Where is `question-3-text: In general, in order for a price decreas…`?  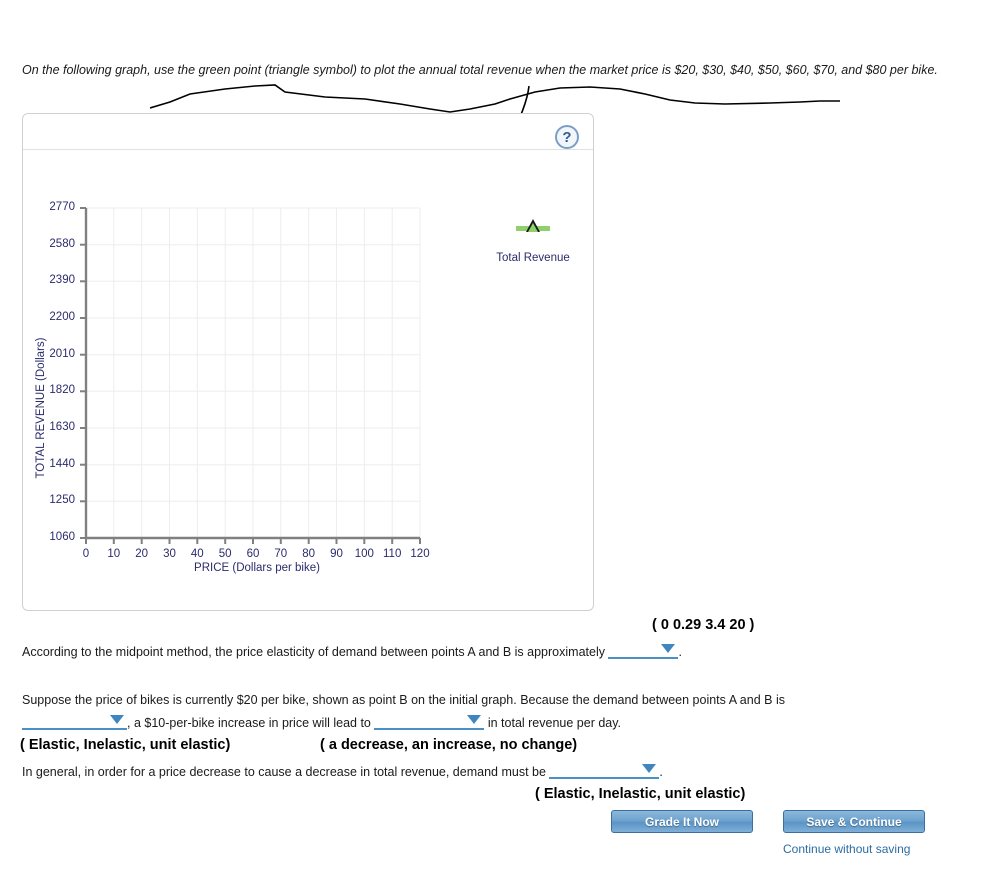
question-3-text: In general, in order for a price decreas… is located at coordinates (284, 772).